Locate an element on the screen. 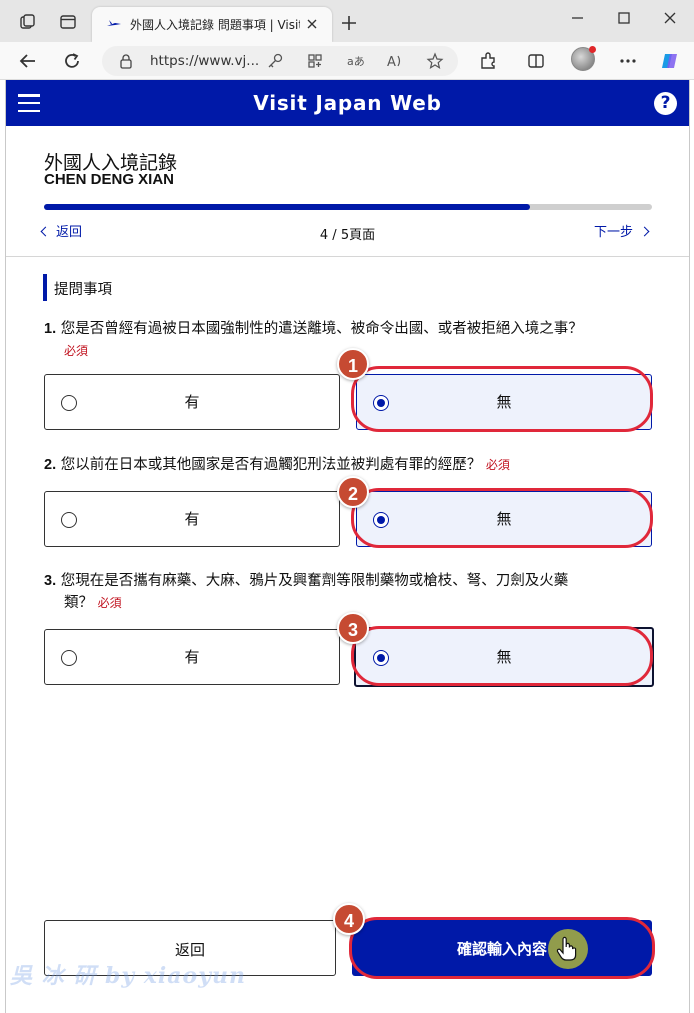 The image size is (694, 1013). next-link: 下一步 is located at coordinates (622, 230).